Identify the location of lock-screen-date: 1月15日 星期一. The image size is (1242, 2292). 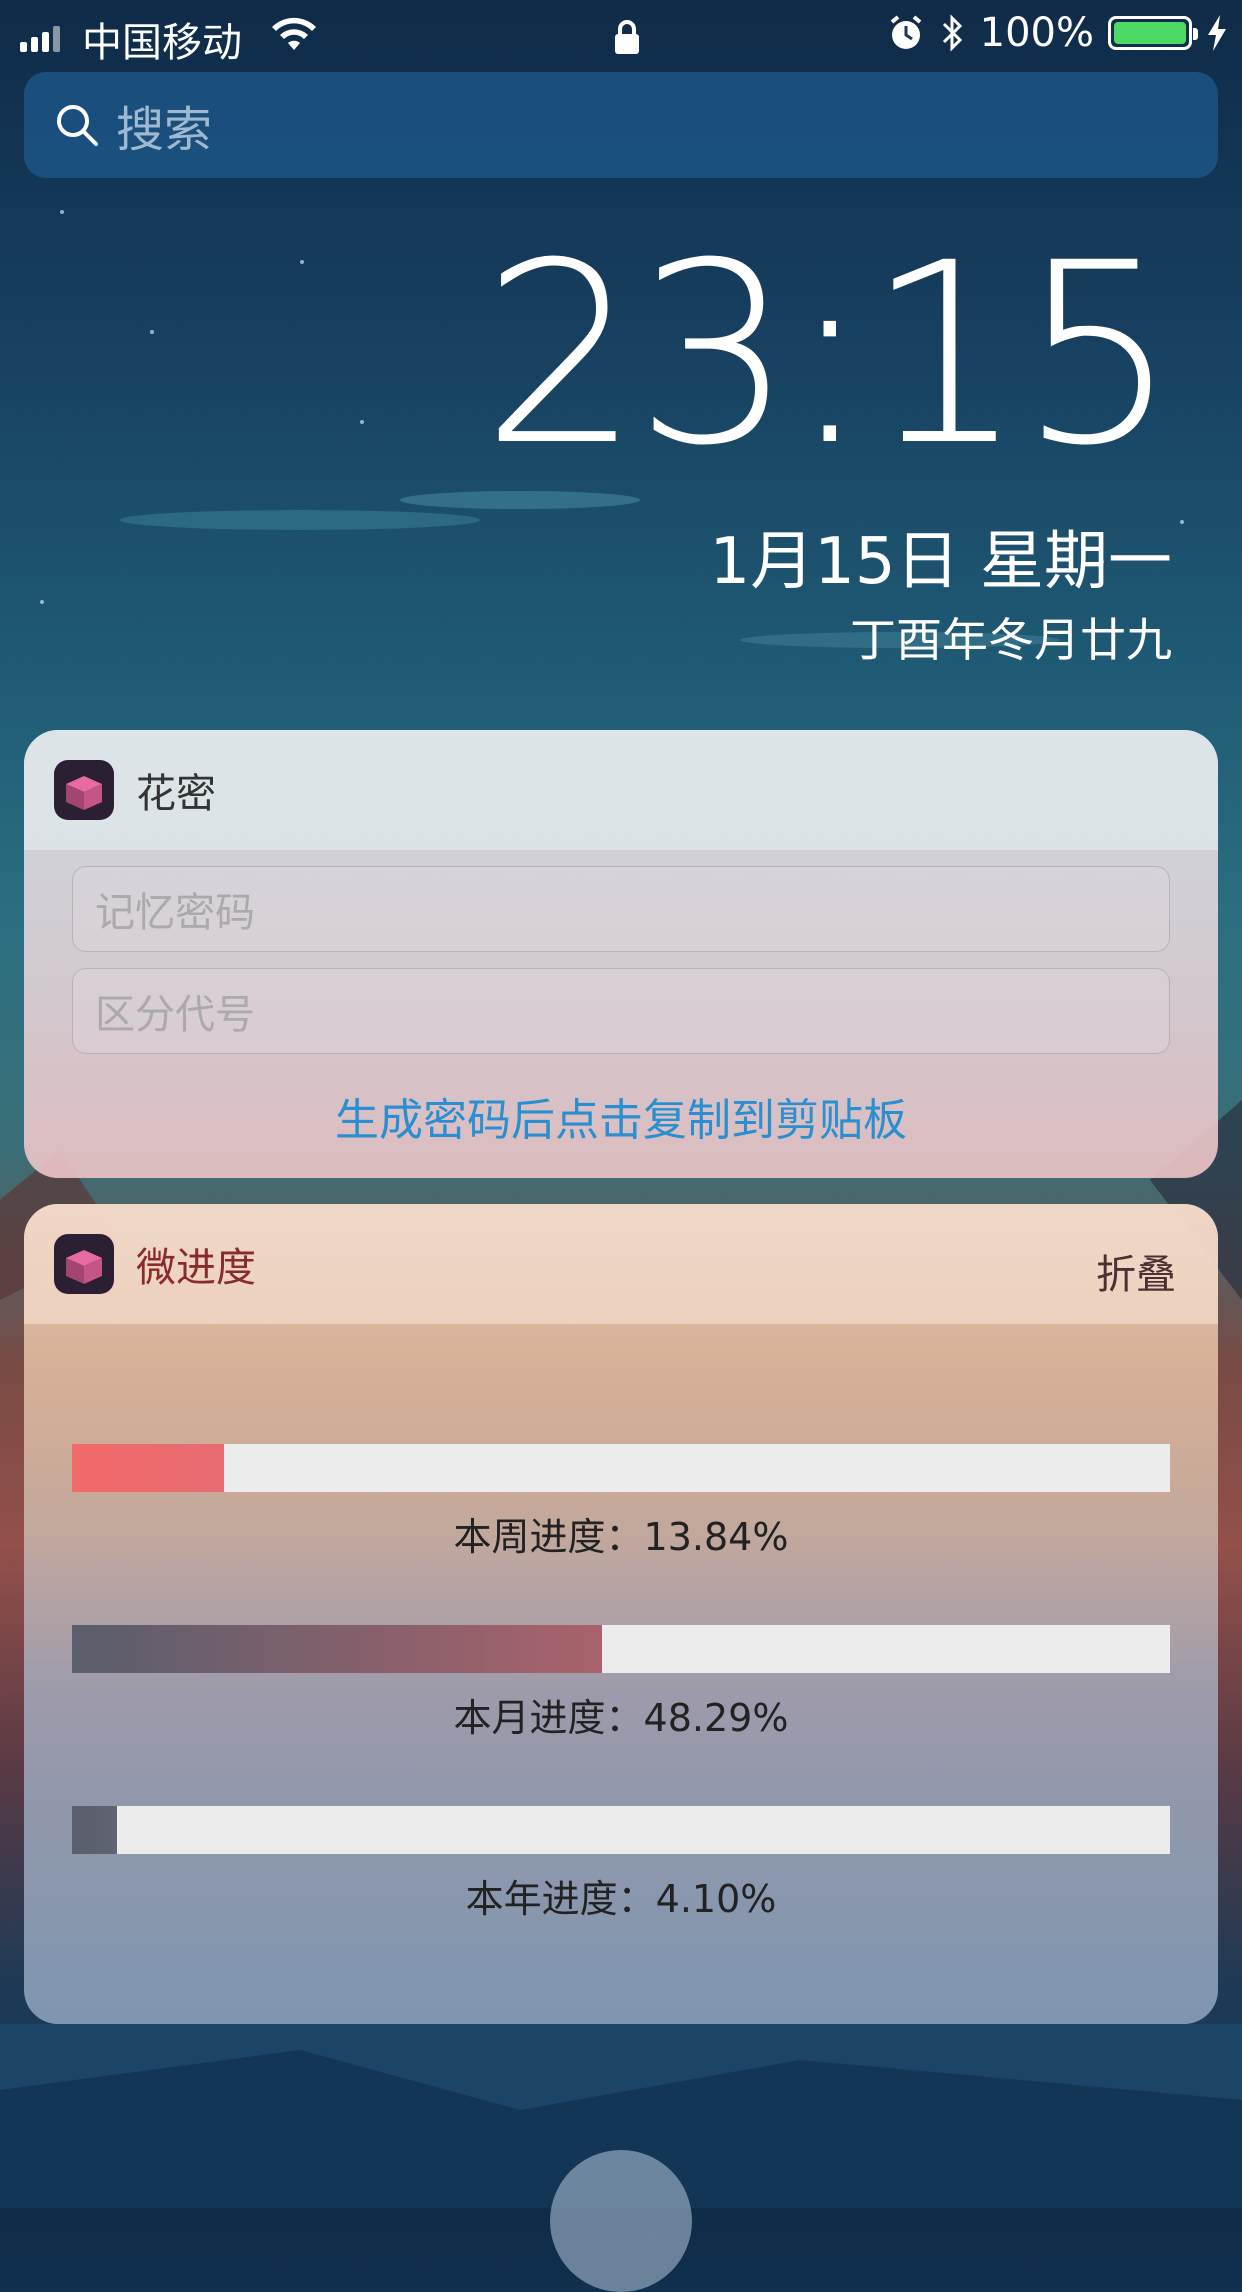
(941, 562).